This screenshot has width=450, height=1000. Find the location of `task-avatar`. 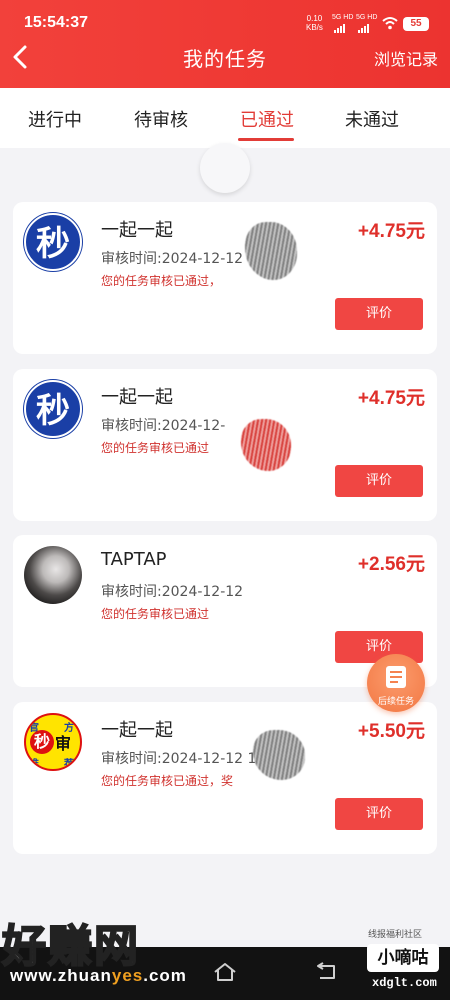

task-avatar is located at coordinates (53, 575).